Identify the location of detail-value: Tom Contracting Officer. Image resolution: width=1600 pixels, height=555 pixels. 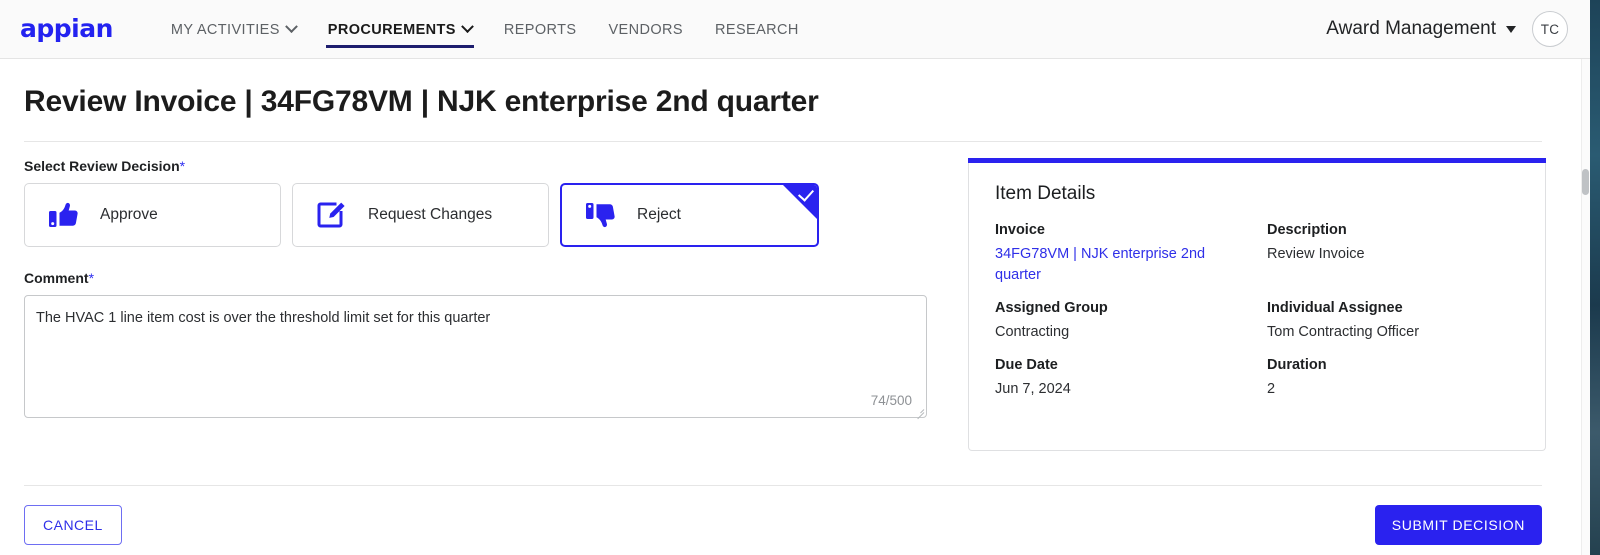
(1343, 332).